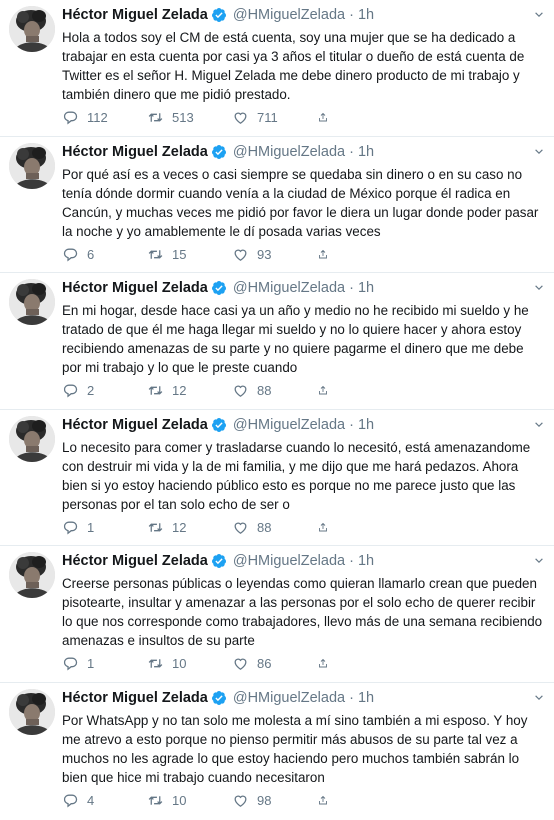  I want to click on reply-button: 6, so click(104, 254).